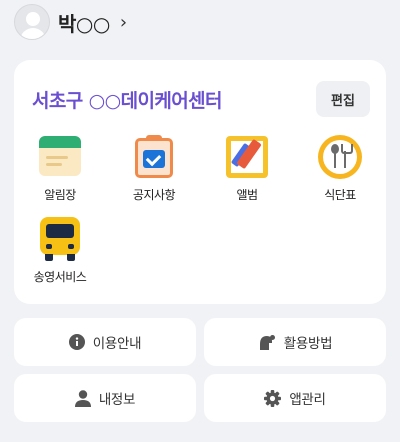  Describe the element at coordinates (76, 342) in the screenshot. I see `info-icon` at that location.